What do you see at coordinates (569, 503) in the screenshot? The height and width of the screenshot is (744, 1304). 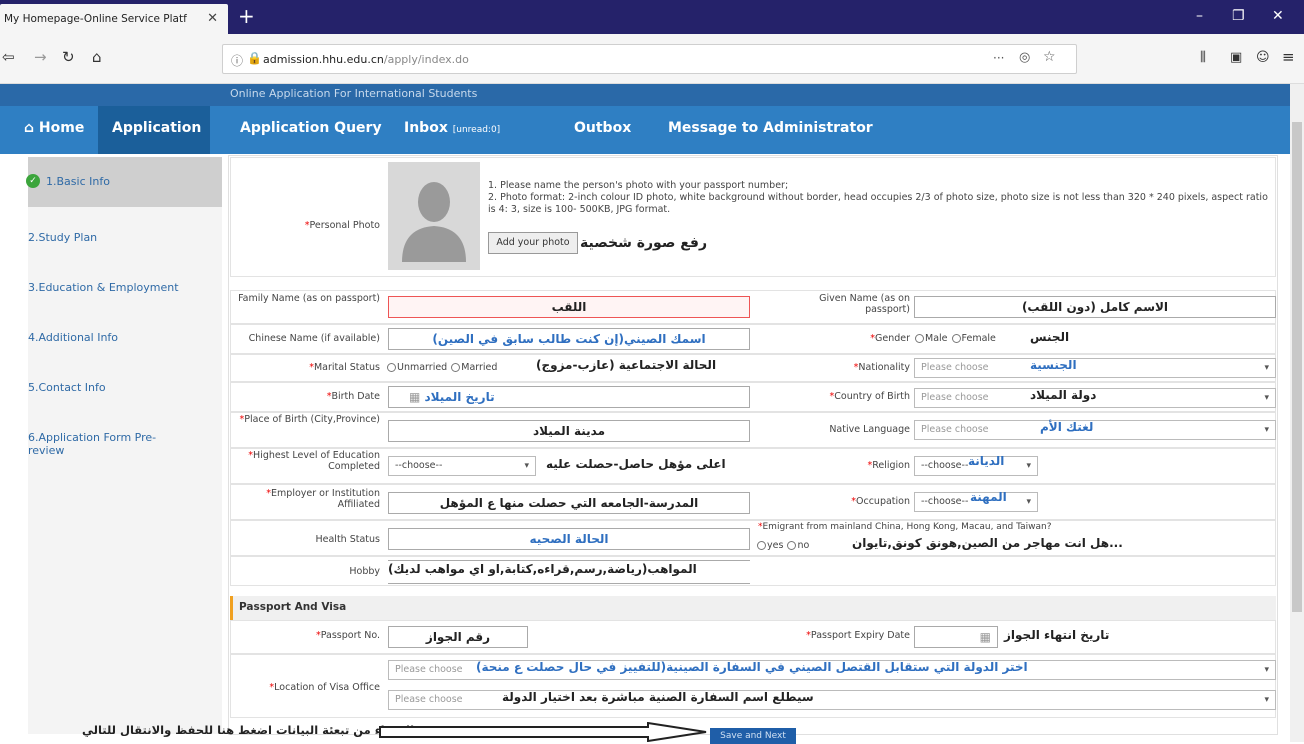 I see `employer-input: المدرسة-الجامعه التي حصلت منها ع المؤهل` at bounding box center [569, 503].